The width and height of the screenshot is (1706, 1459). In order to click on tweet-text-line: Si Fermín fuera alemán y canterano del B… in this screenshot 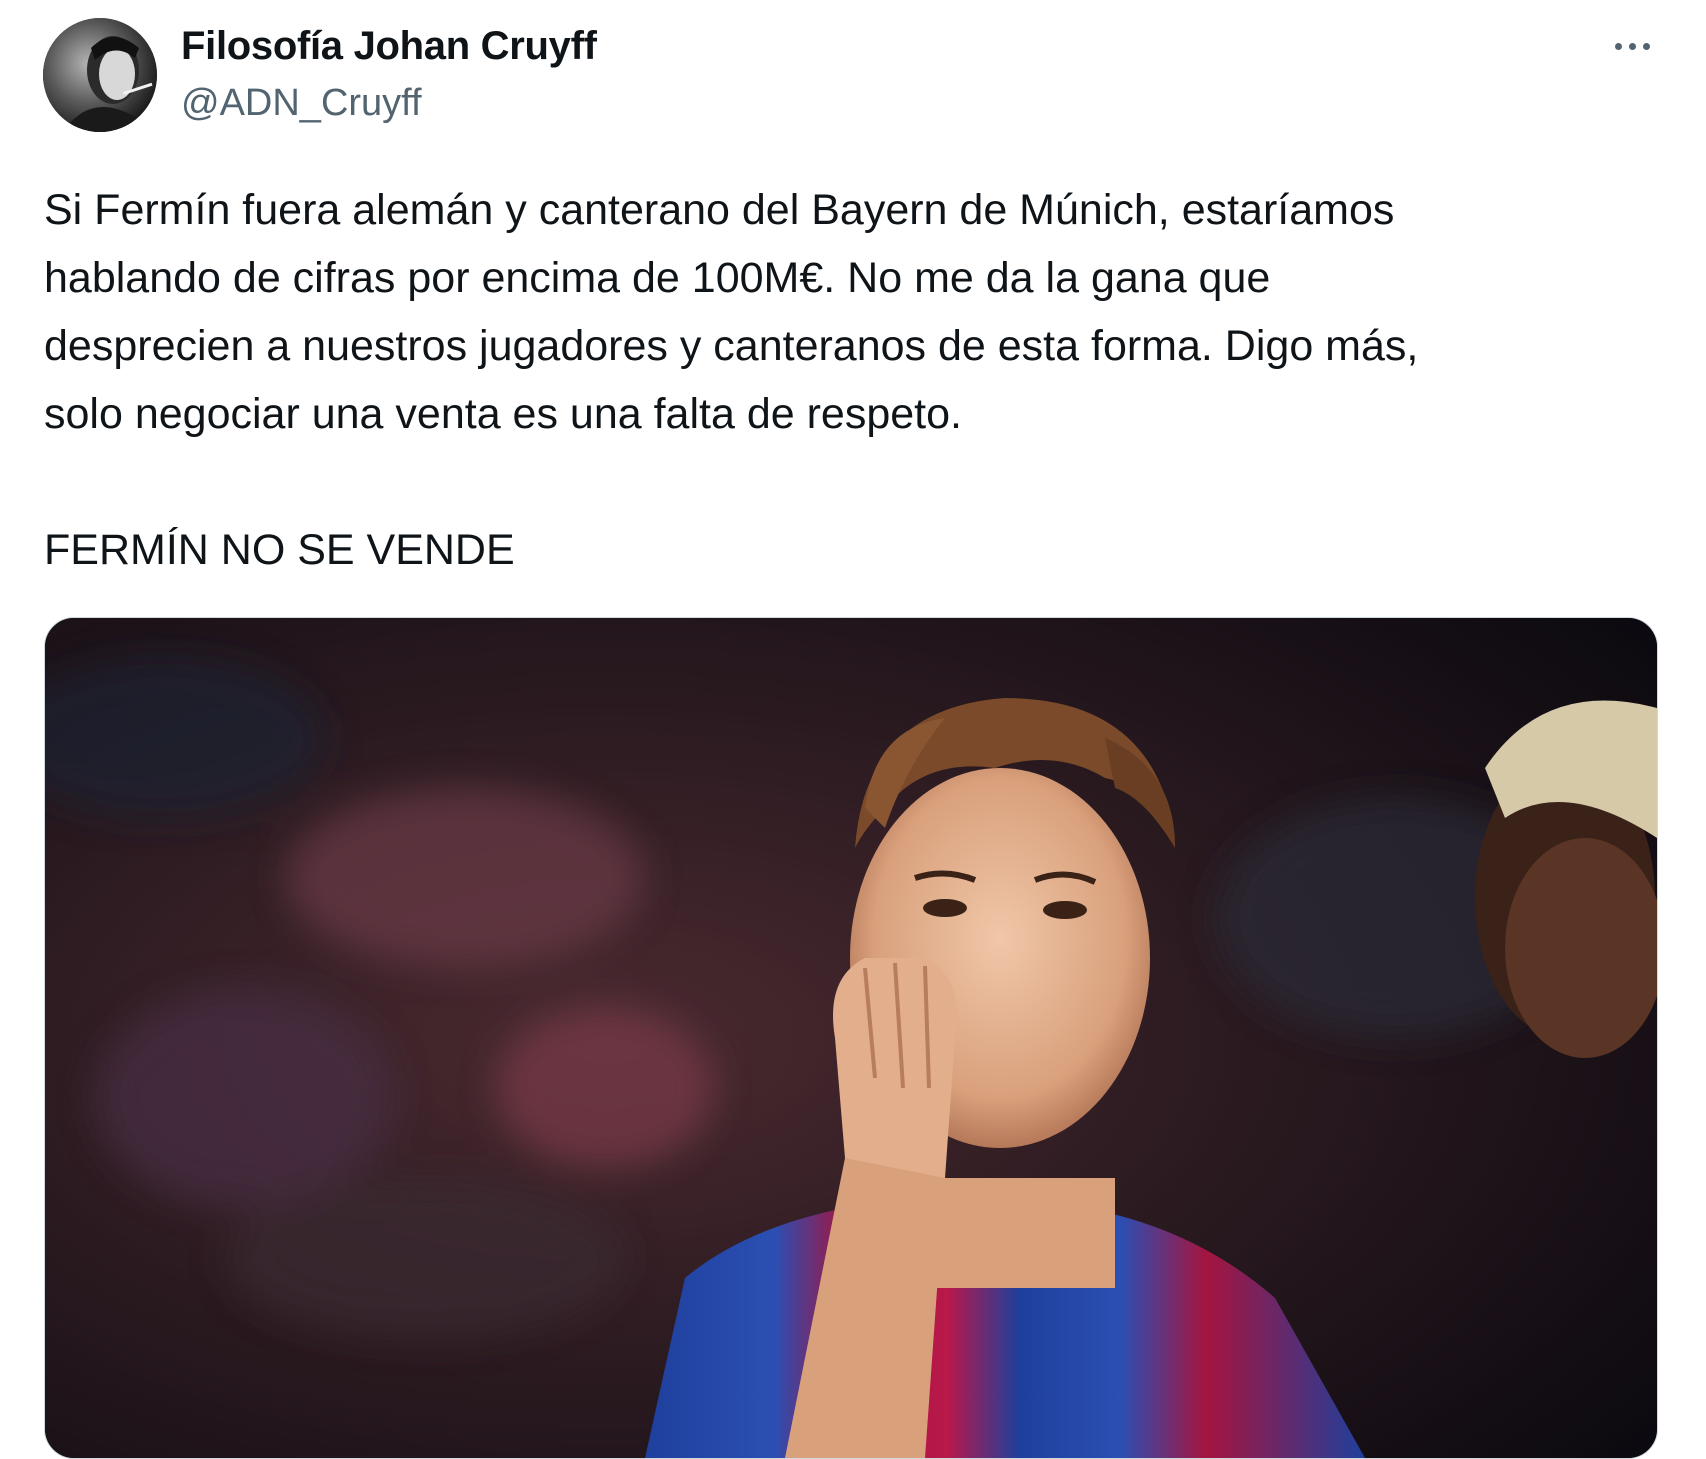, I will do `click(719, 210)`.